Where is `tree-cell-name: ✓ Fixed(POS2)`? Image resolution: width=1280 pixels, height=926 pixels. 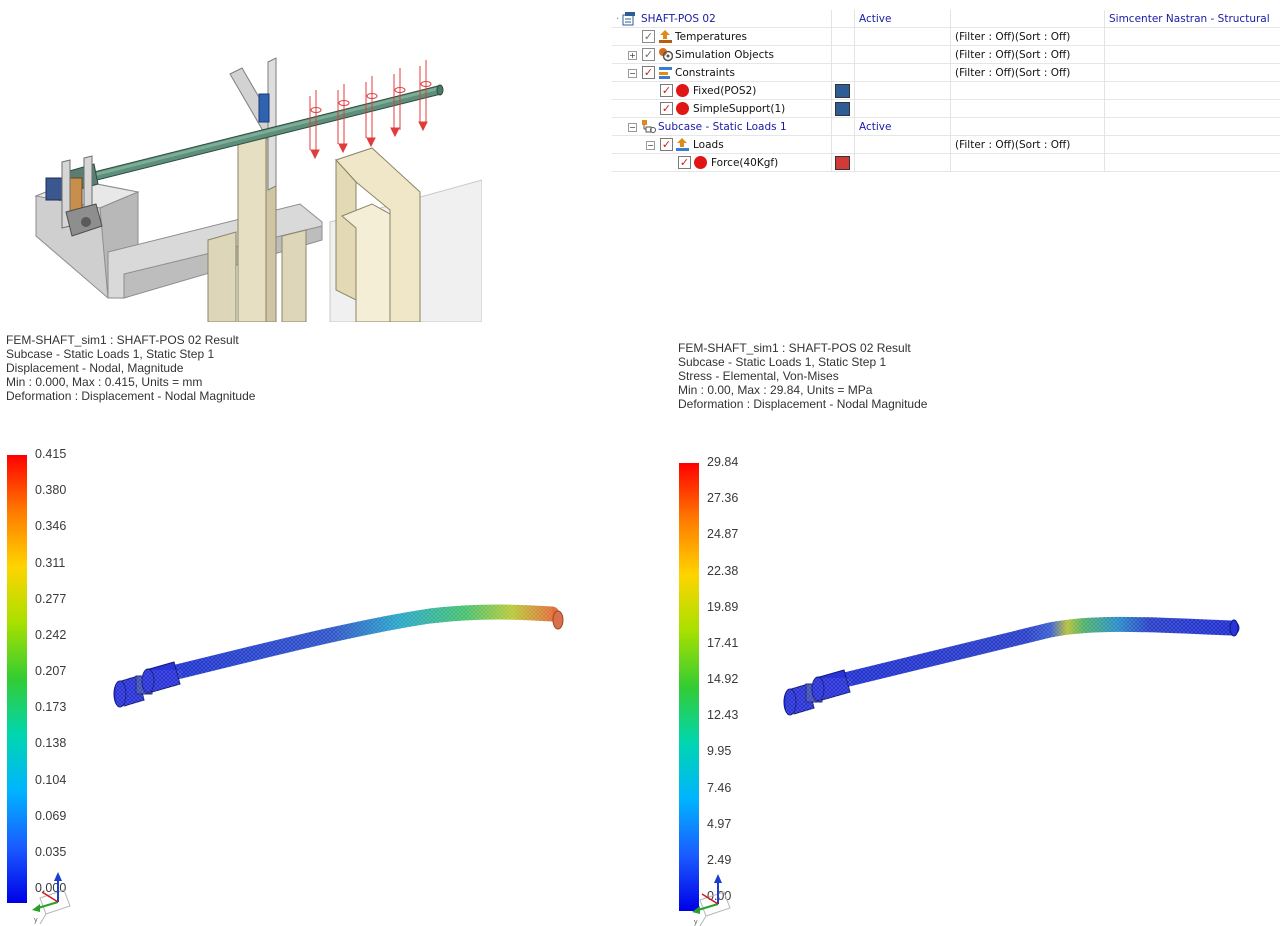 tree-cell-name: ✓ Fixed(POS2) is located at coordinates (721, 91).